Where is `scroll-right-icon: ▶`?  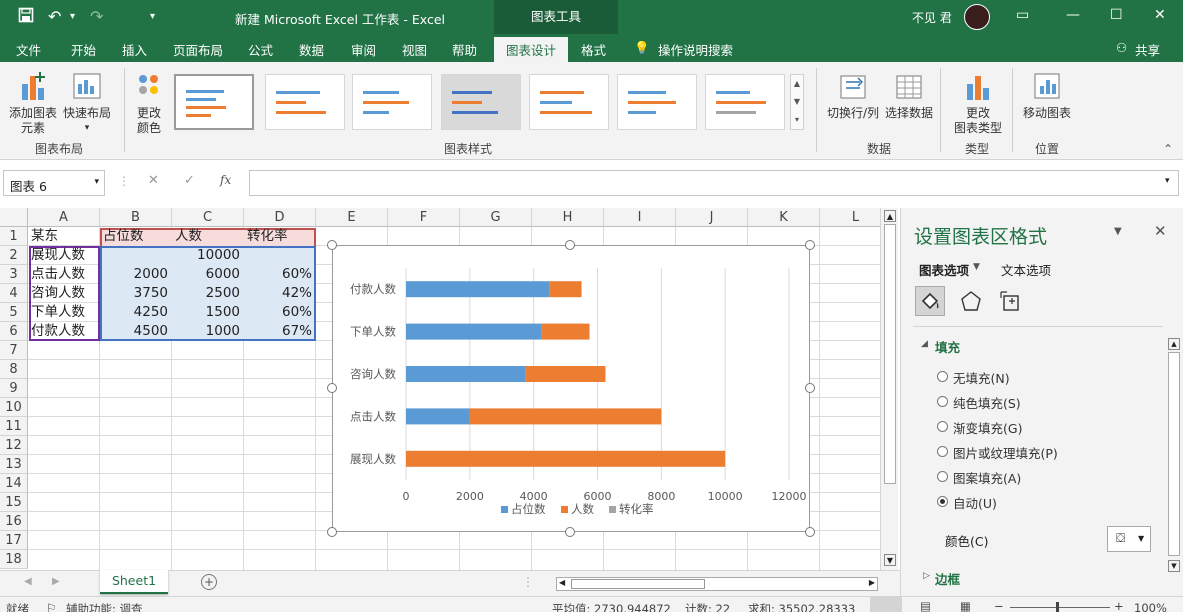
scroll-right-icon: ▶ is located at coordinates (872, 582).